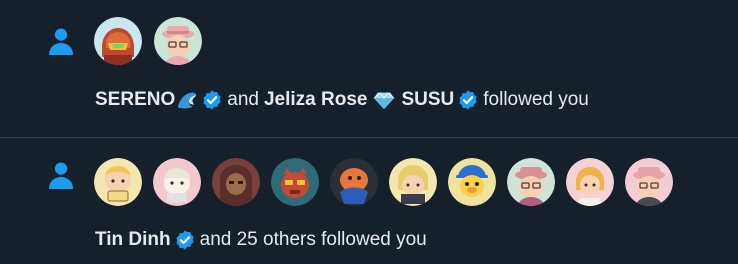 The height and width of the screenshot is (264, 738). I want to click on gem-emoji, so click(384, 101).